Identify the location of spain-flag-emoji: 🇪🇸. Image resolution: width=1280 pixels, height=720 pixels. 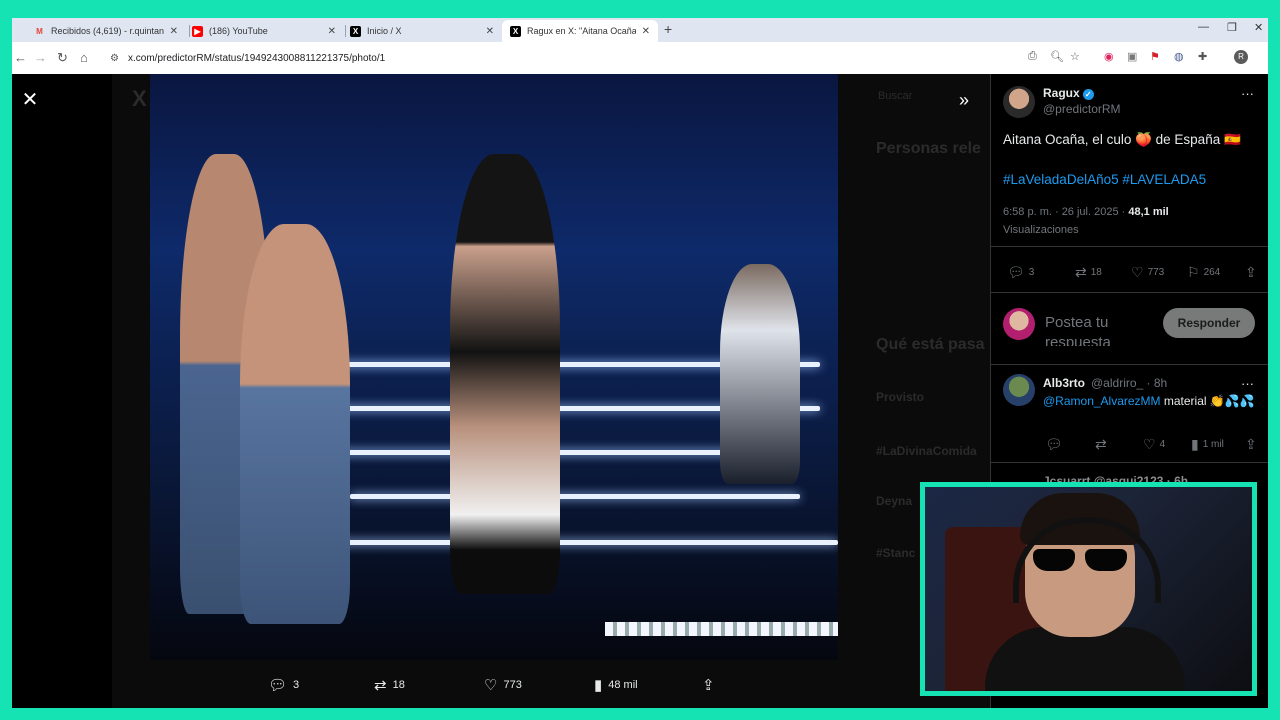
(1232, 139).